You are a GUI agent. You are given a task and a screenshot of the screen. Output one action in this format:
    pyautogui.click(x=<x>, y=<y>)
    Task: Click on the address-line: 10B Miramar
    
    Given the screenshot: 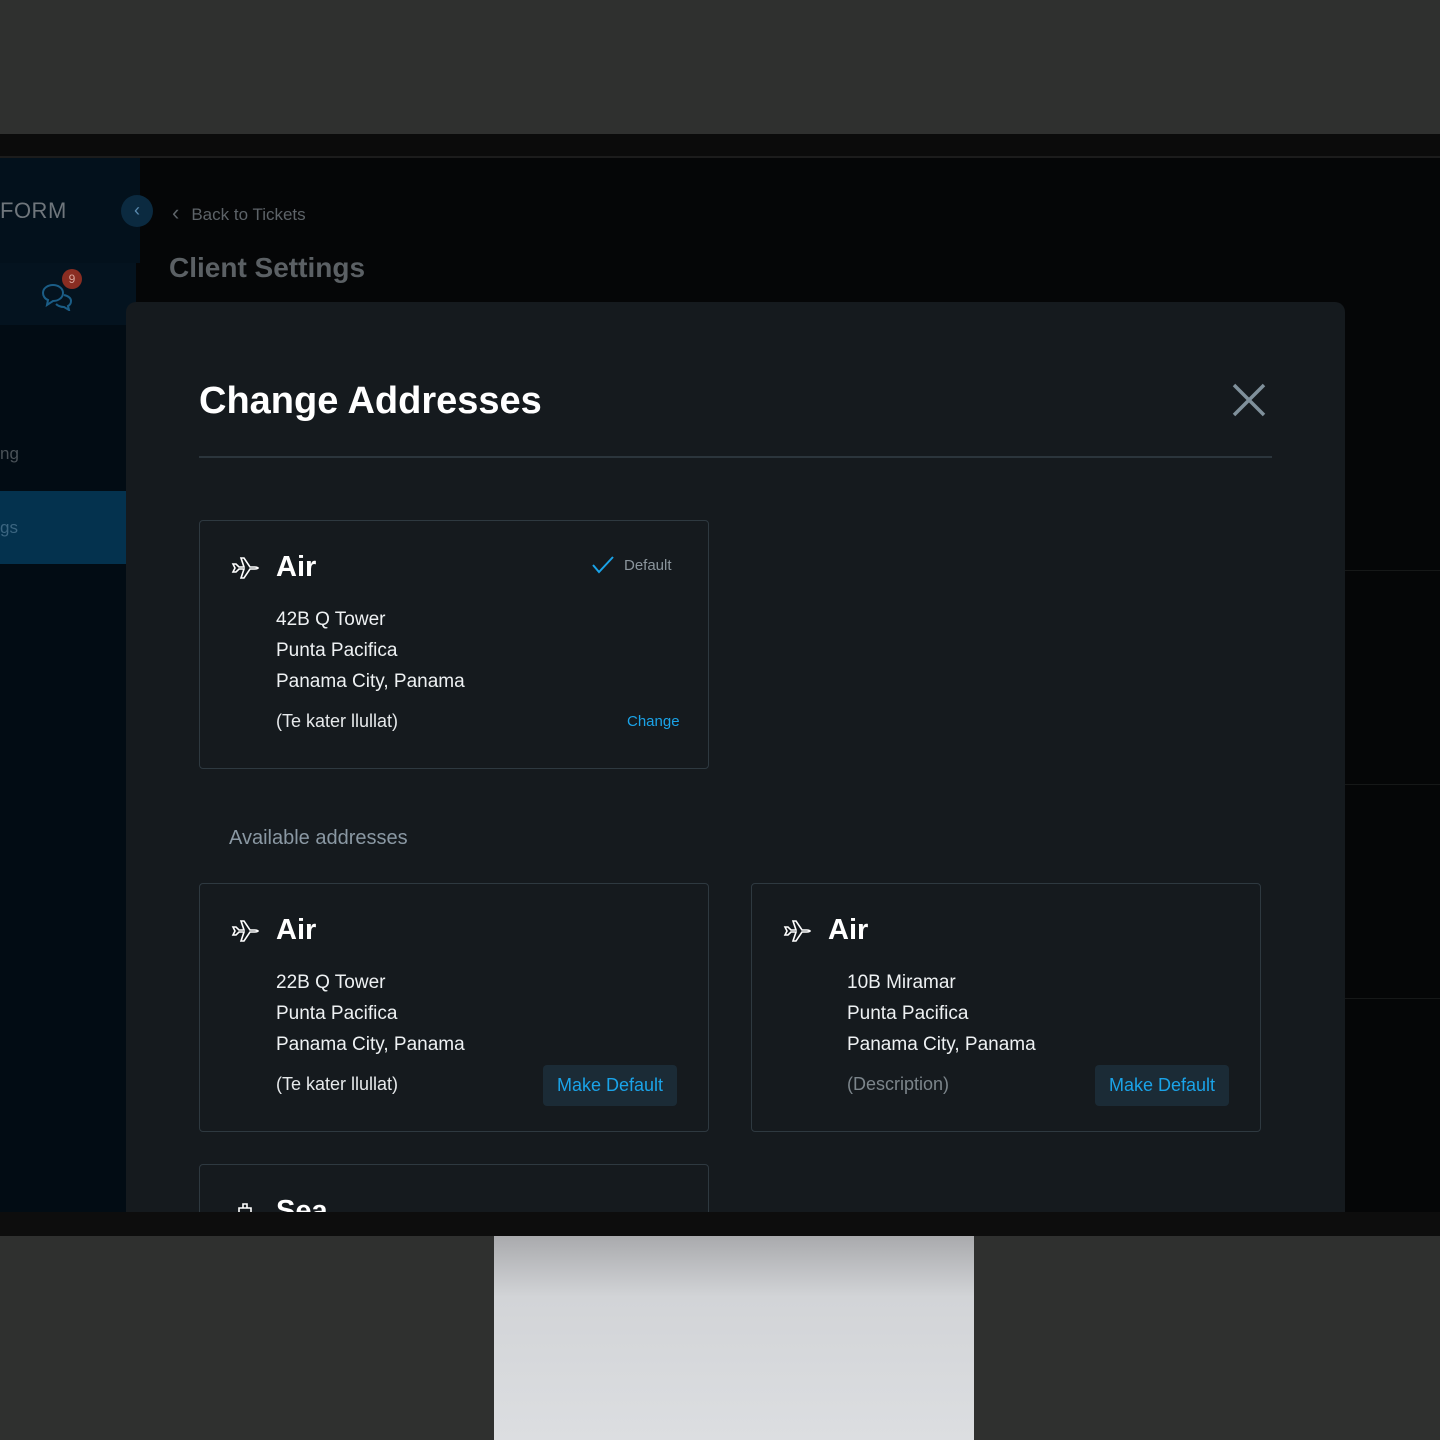 What is the action you would take?
    pyautogui.click(x=901, y=982)
    